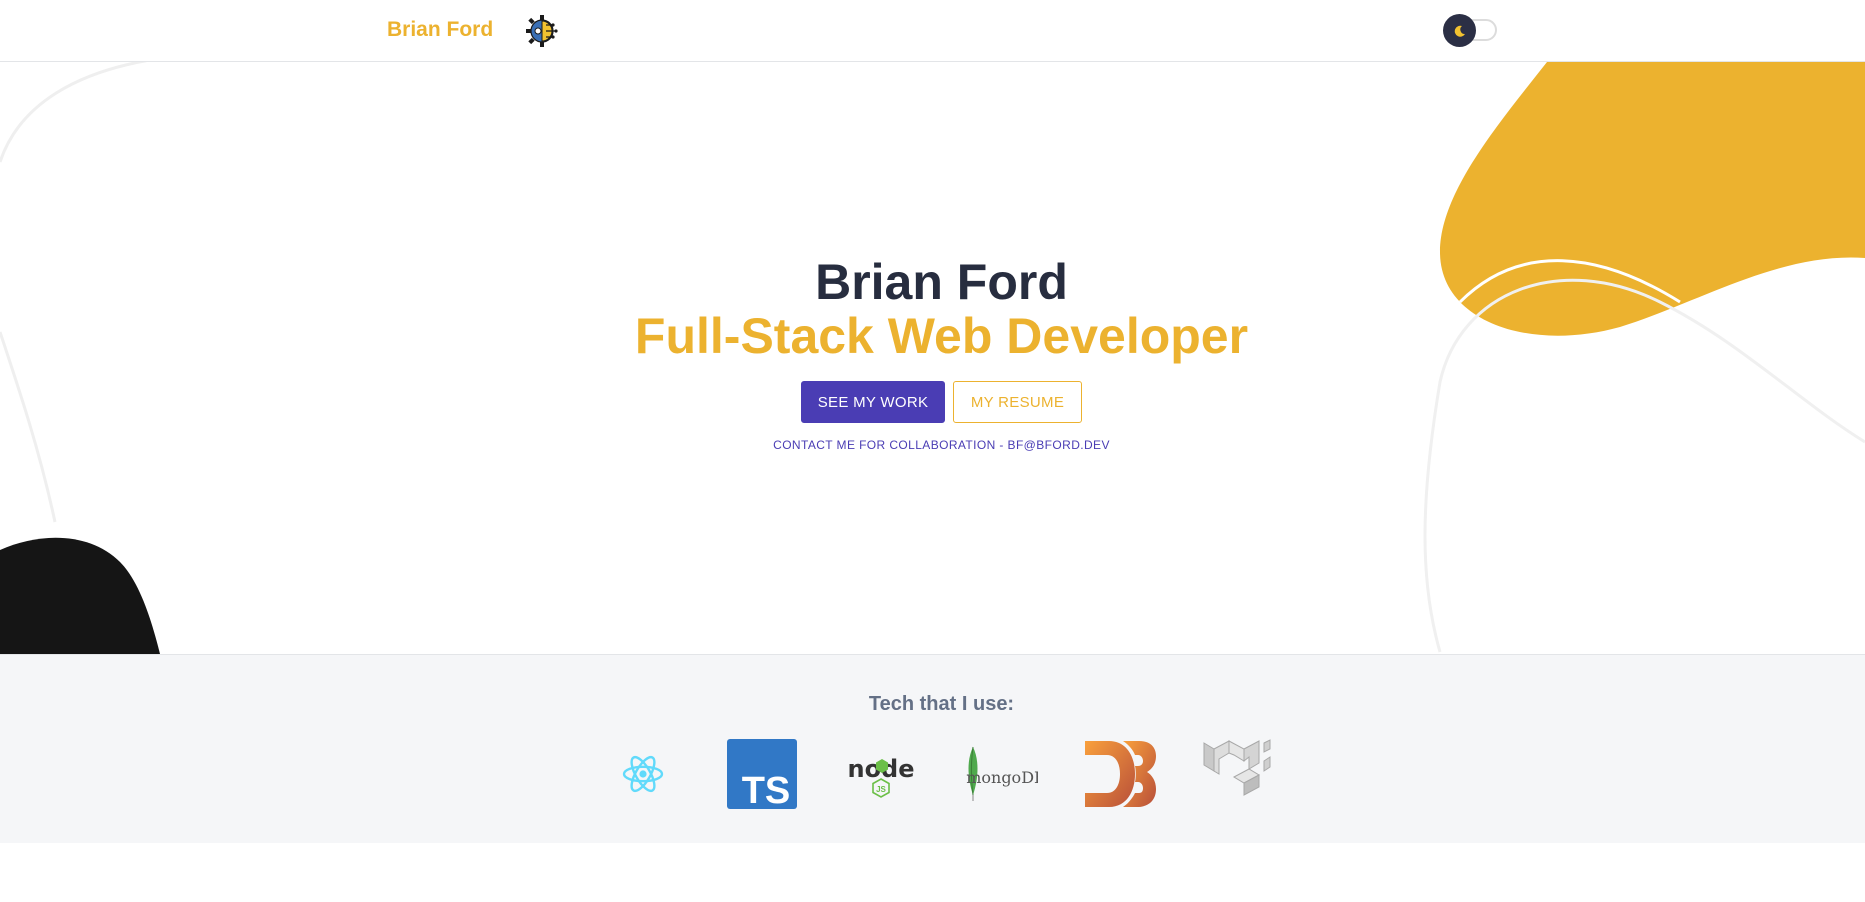  I want to click on material-ui-logo-icon, so click(1239, 774).